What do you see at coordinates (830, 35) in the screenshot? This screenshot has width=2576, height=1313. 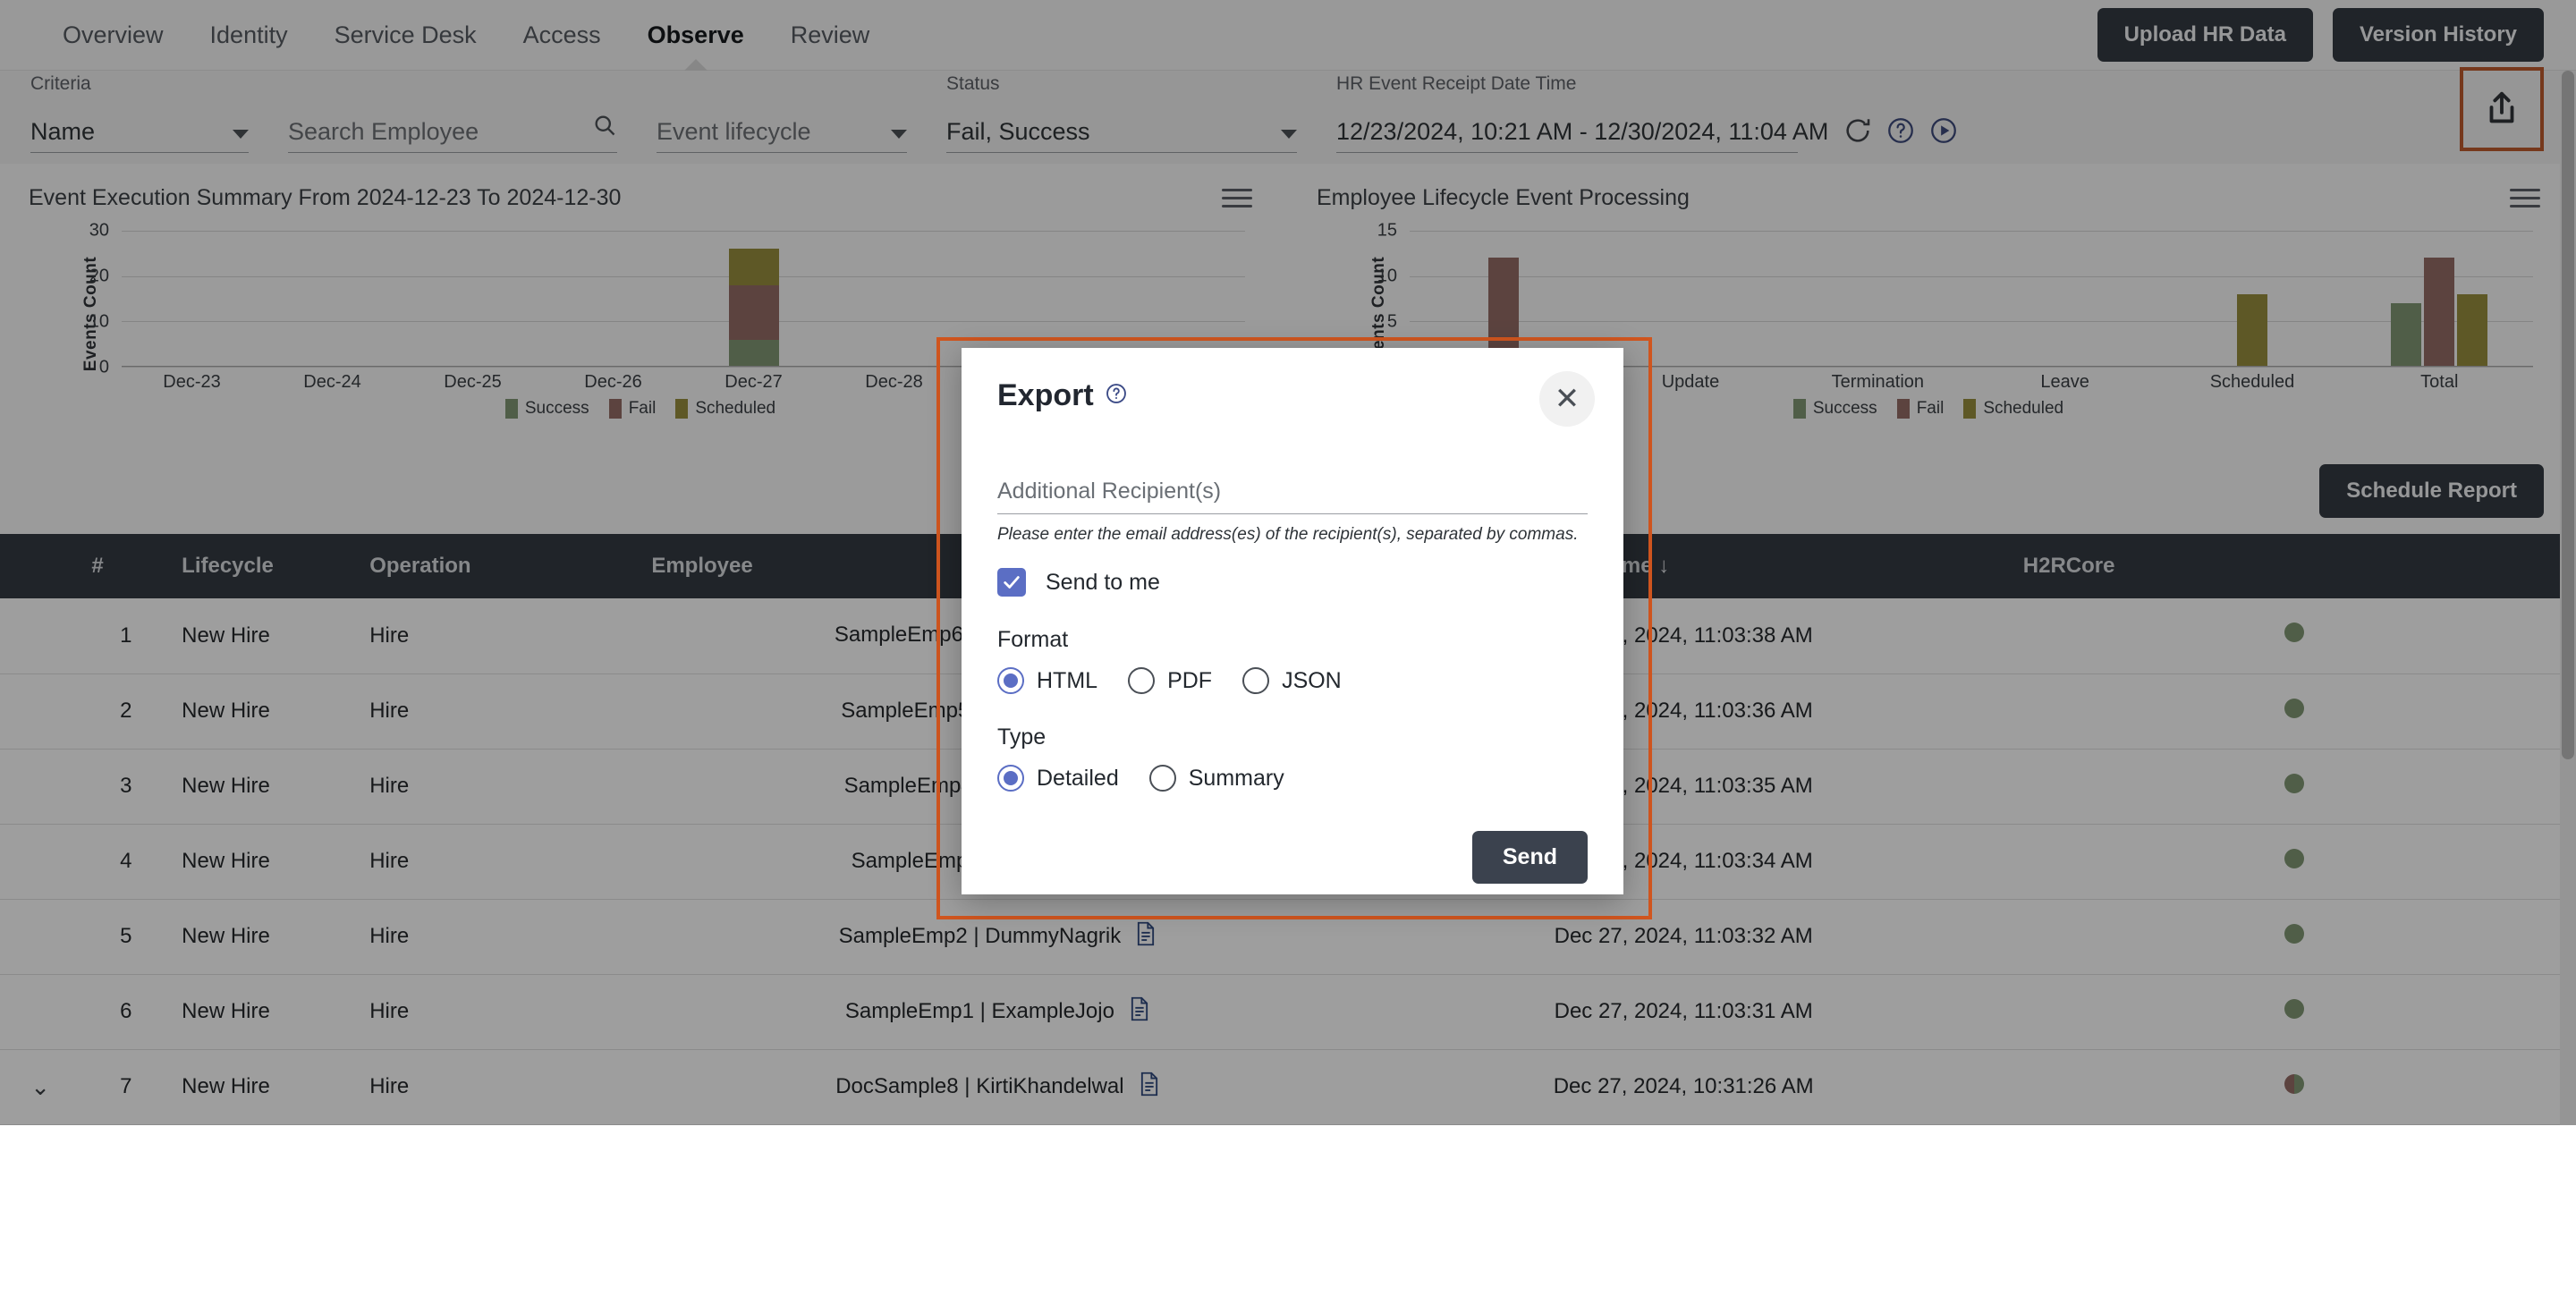 I see `nav-tab-review: Review` at bounding box center [830, 35].